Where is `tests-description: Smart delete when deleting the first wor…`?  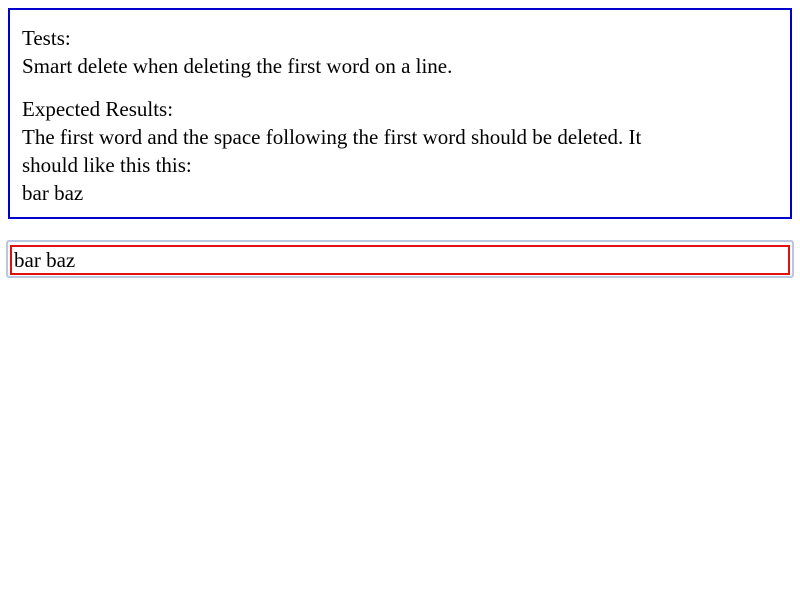 tests-description: Smart delete when deleting the first wor… is located at coordinates (237, 66).